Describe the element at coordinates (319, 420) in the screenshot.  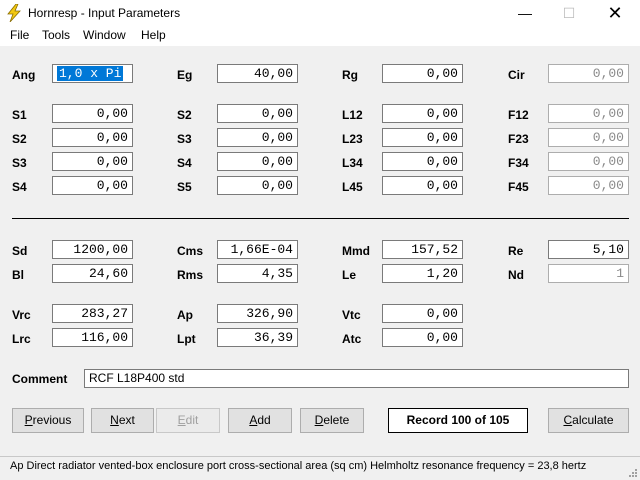
I see `delete-button-mnemonic: D` at that location.